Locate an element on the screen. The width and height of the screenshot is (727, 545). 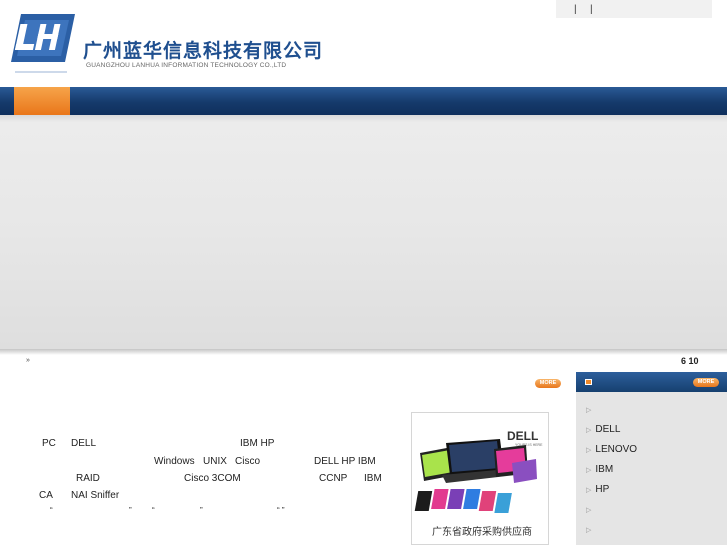
intro-text: DELL HP IBM is located at coordinates (345, 461).